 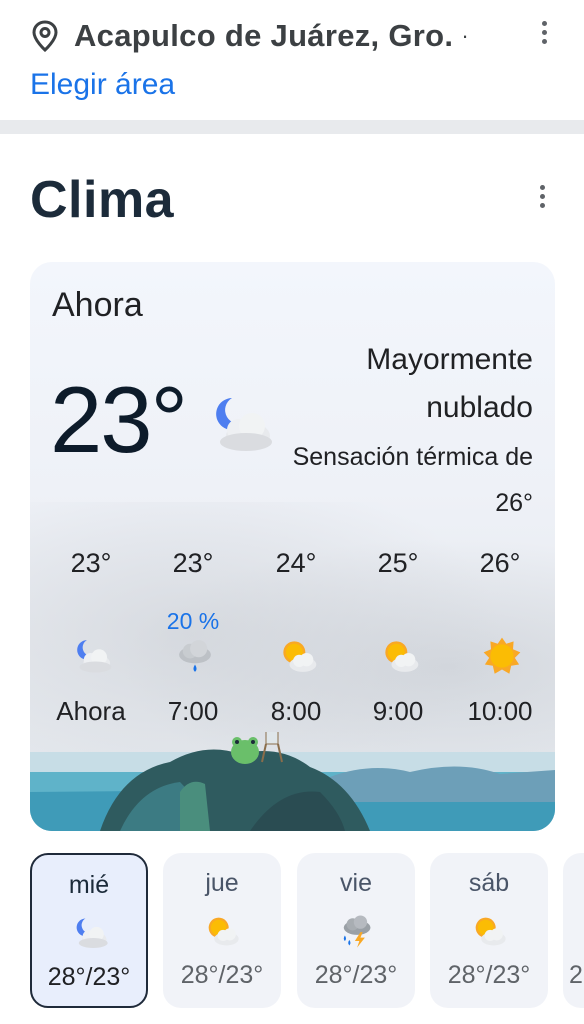 What do you see at coordinates (449, 383) in the screenshot?
I see `current-condition: Mayormente nublado` at bounding box center [449, 383].